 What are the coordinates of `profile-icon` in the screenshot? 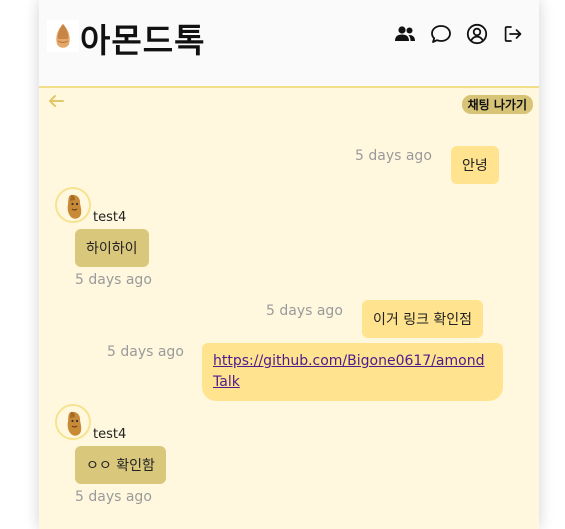 It's located at (477, 34).